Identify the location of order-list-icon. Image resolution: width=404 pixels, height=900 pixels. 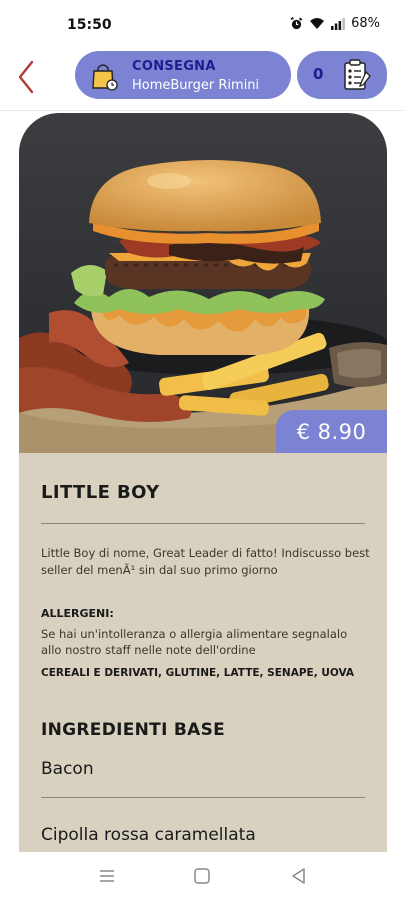
(357, 74).